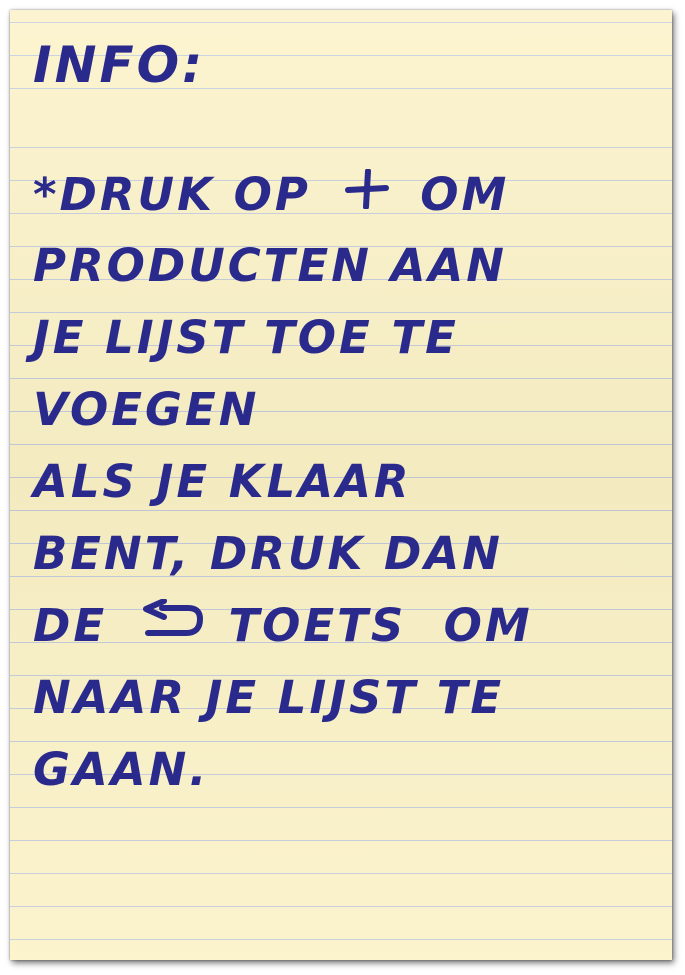  I want to click on note-line-5: ALS JE KLAAR, so click(222, 481).